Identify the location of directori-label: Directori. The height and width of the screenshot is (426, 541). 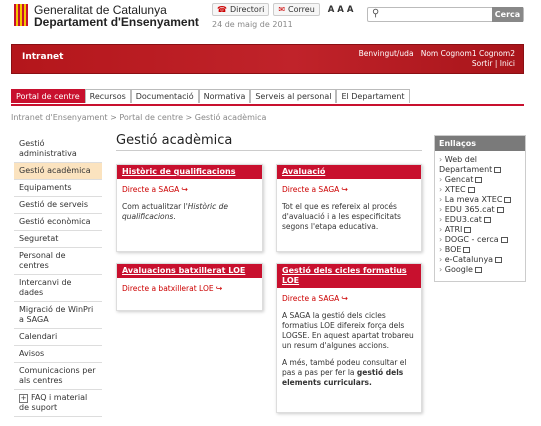
(247, 9).